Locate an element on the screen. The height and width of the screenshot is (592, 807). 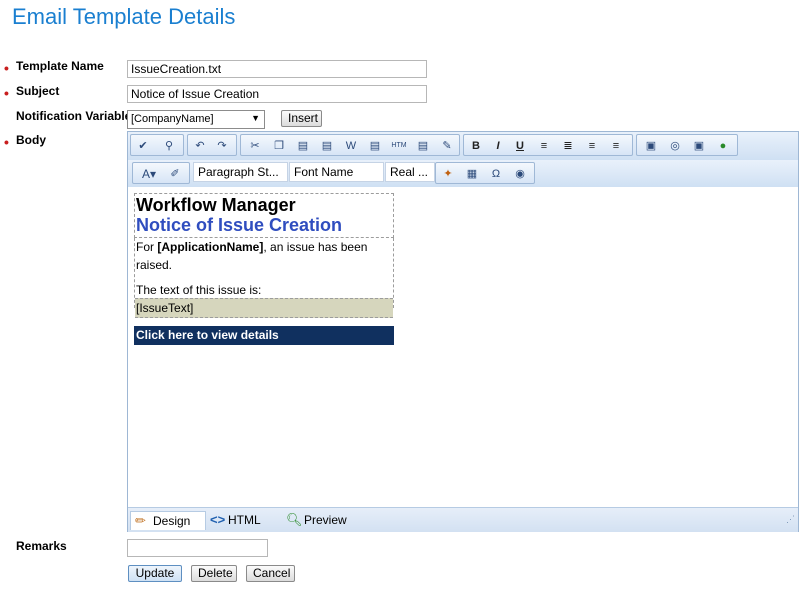
align-right-icon: ≡ is located at coordinates (616, 146).